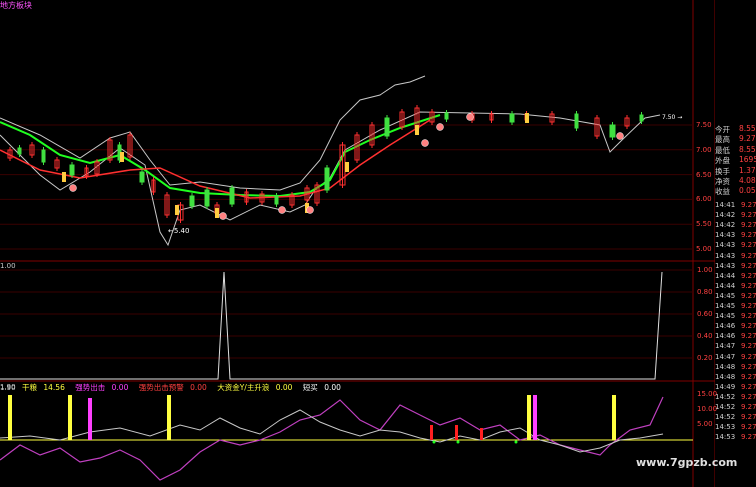 This screenshot has width=756, height=487. What do you see at coordinates (704, 125) in the screenshot?
I see `price-axis-tick: 7.50` at bounding box center [704, 125].